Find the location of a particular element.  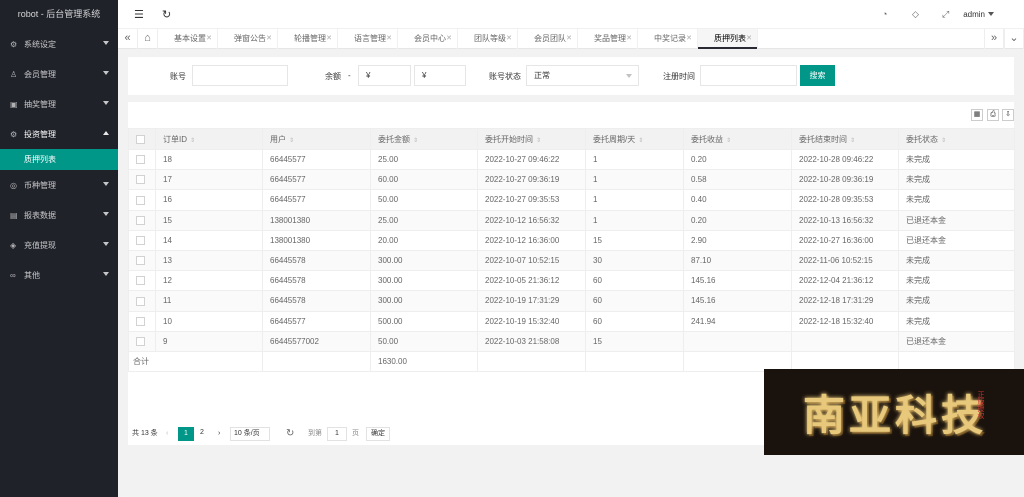

wallet-icon: ◈ is located at coordinates (13, 245).